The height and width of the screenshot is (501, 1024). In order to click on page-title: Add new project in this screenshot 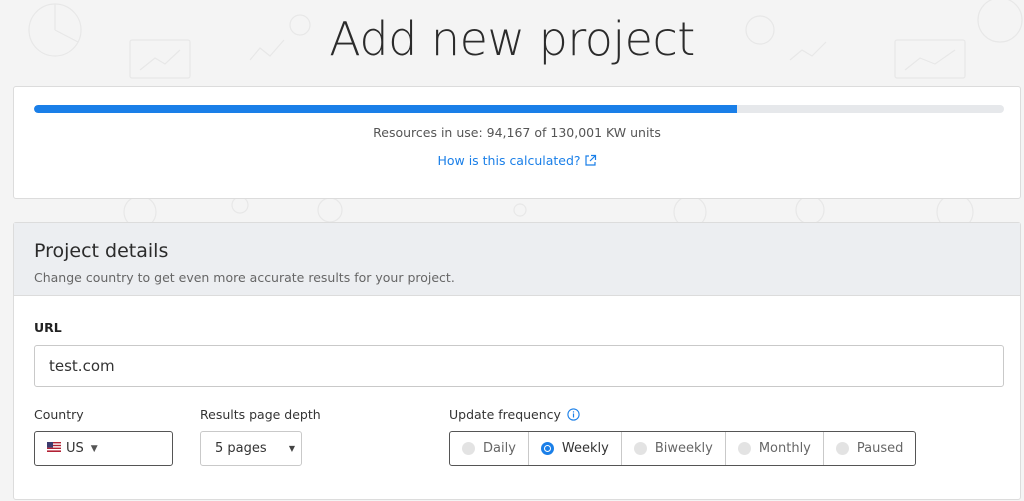, I will do `click(512, 39)`.